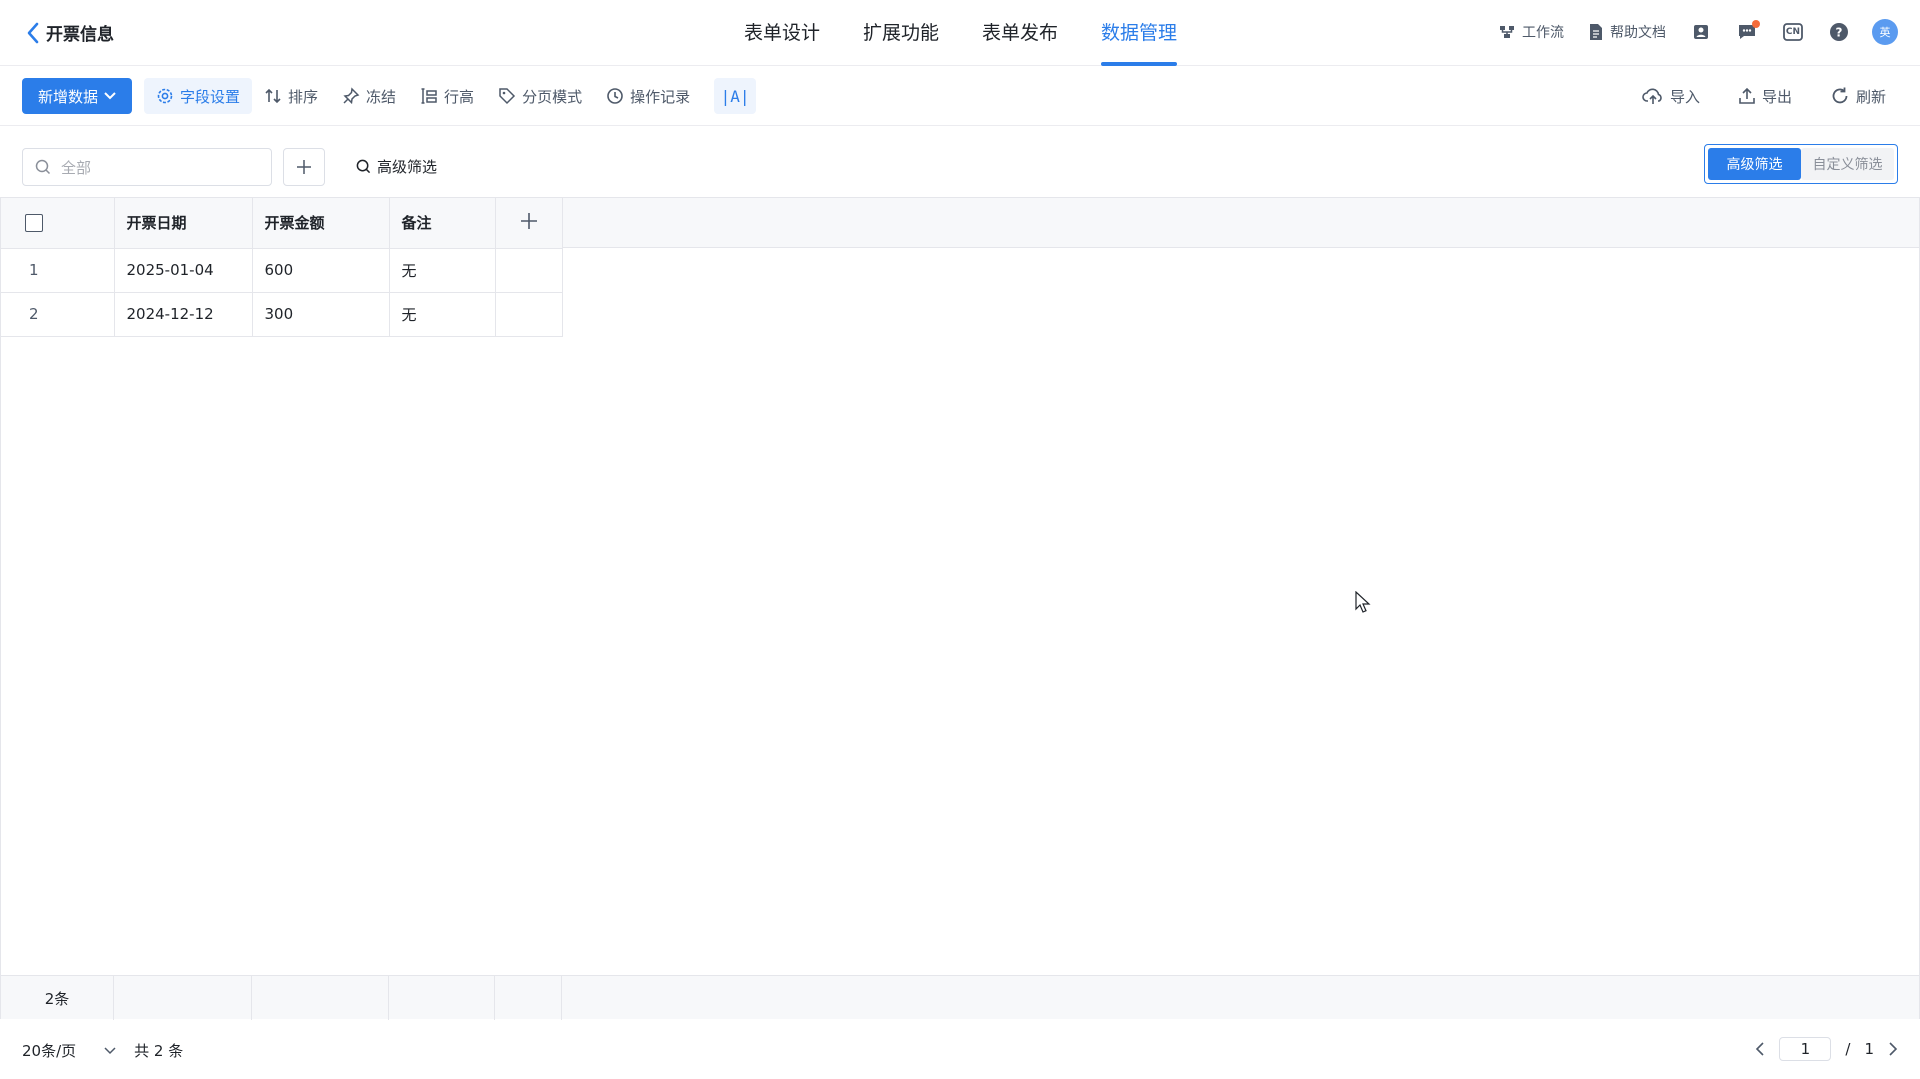  I want to click on toolbar-right-actions: 导入 导出 刷新, so click(1757, 96).